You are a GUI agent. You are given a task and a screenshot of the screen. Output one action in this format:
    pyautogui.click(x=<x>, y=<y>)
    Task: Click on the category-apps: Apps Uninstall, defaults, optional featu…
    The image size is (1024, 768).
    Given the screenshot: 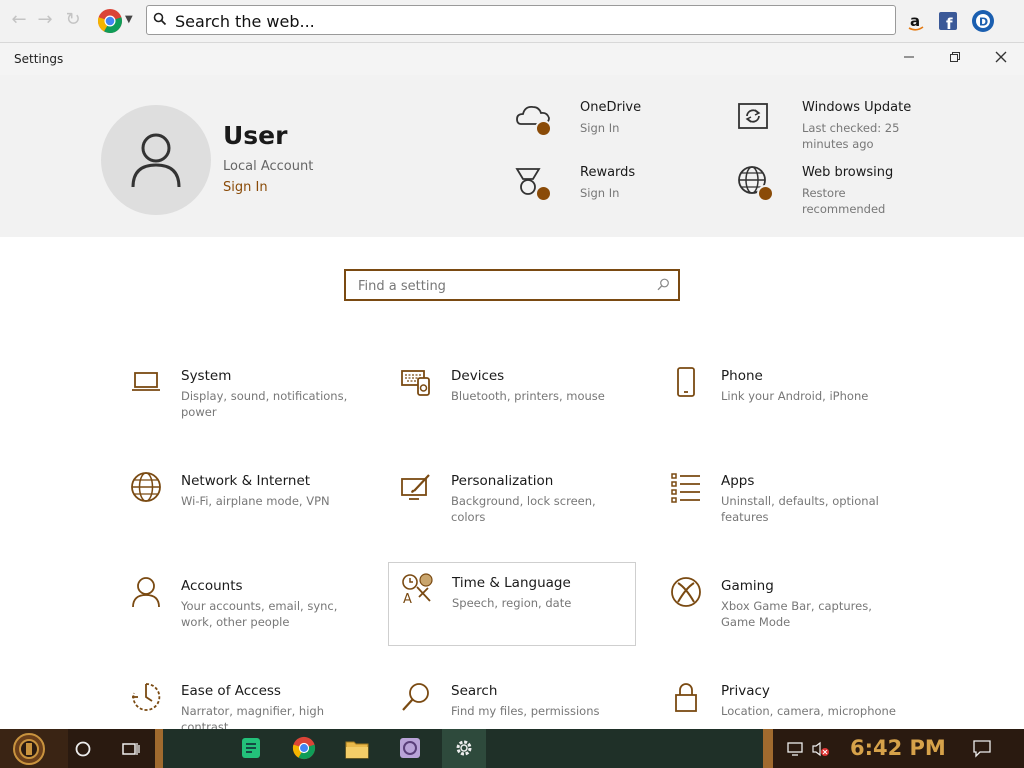 What is the action you would take?
    pyautogui.click(x=782, y=503)
    